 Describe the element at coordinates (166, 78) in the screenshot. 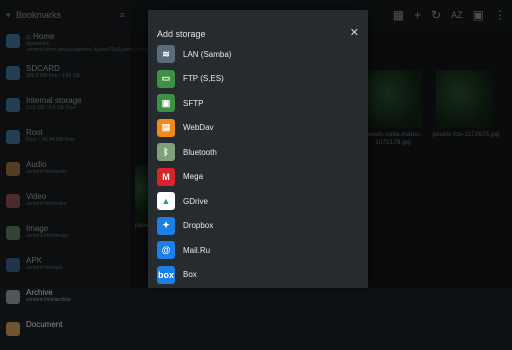

I see `ftp-icon: ▭` at that location.